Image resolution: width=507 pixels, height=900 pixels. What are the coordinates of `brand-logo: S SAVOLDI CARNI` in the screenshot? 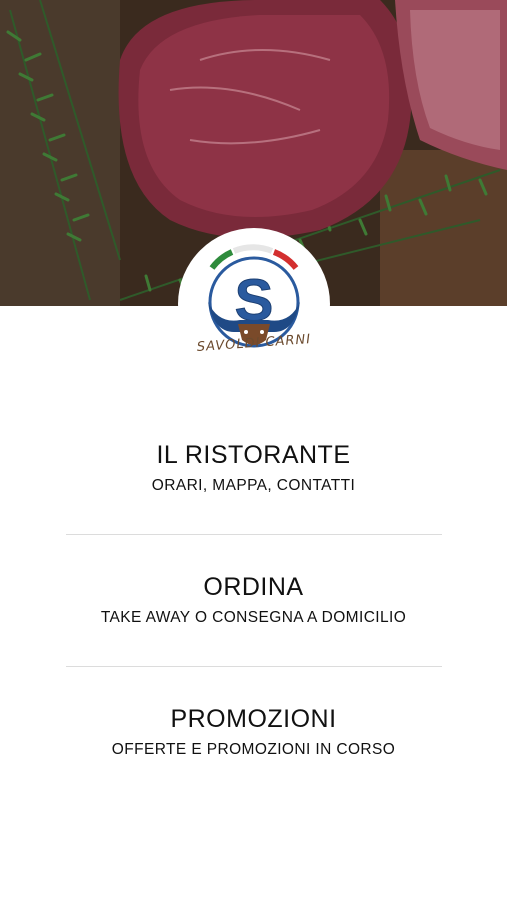 It's located at (254, 304).